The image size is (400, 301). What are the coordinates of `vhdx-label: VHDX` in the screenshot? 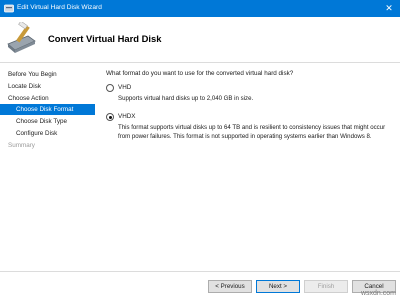 It's located at (127, 116).